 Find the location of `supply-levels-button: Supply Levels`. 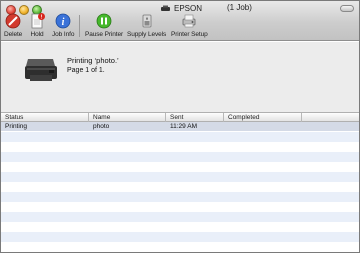

supply-levels-button: Supply Levels is located at coordinates (146, 25).